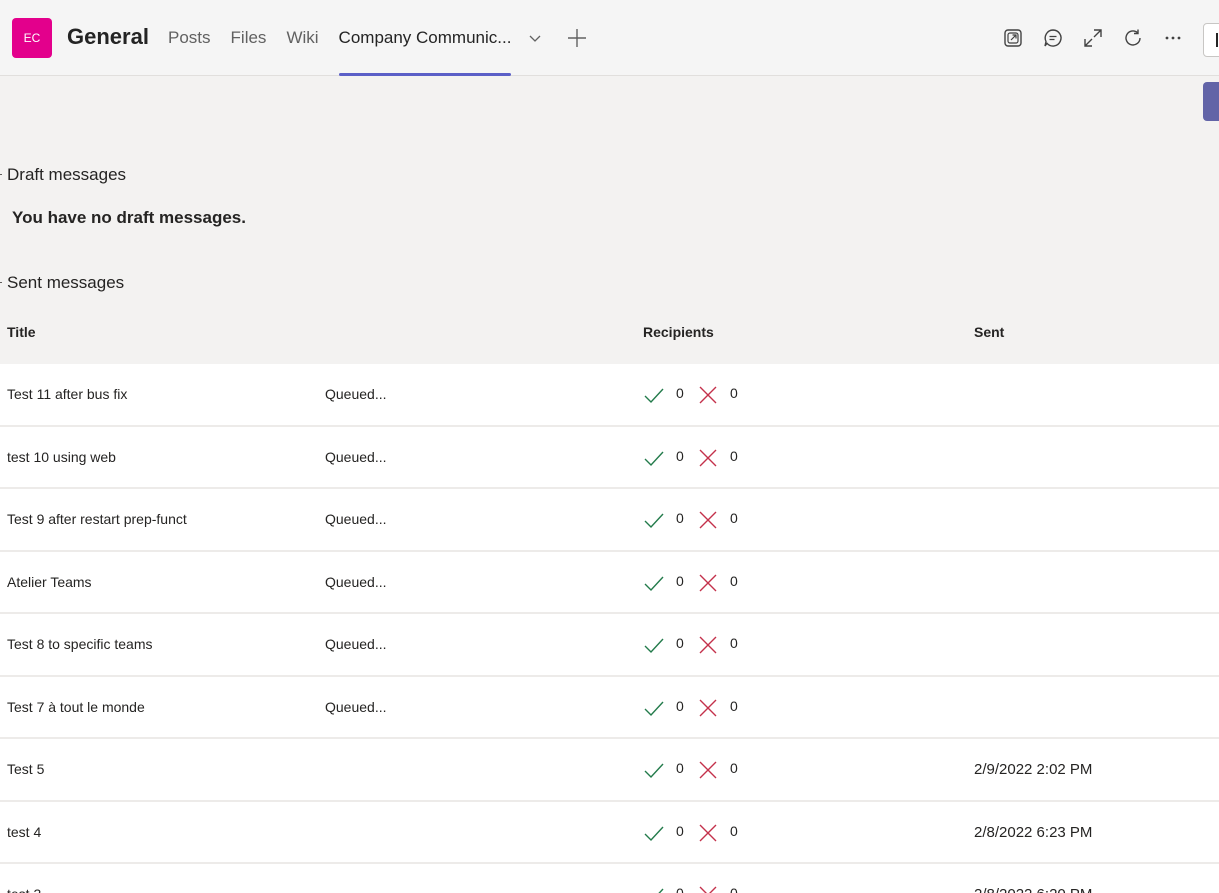 The height and width of the screenshot is (893, 1219). I want to click on team-avatar: EC, so click(32, 38).